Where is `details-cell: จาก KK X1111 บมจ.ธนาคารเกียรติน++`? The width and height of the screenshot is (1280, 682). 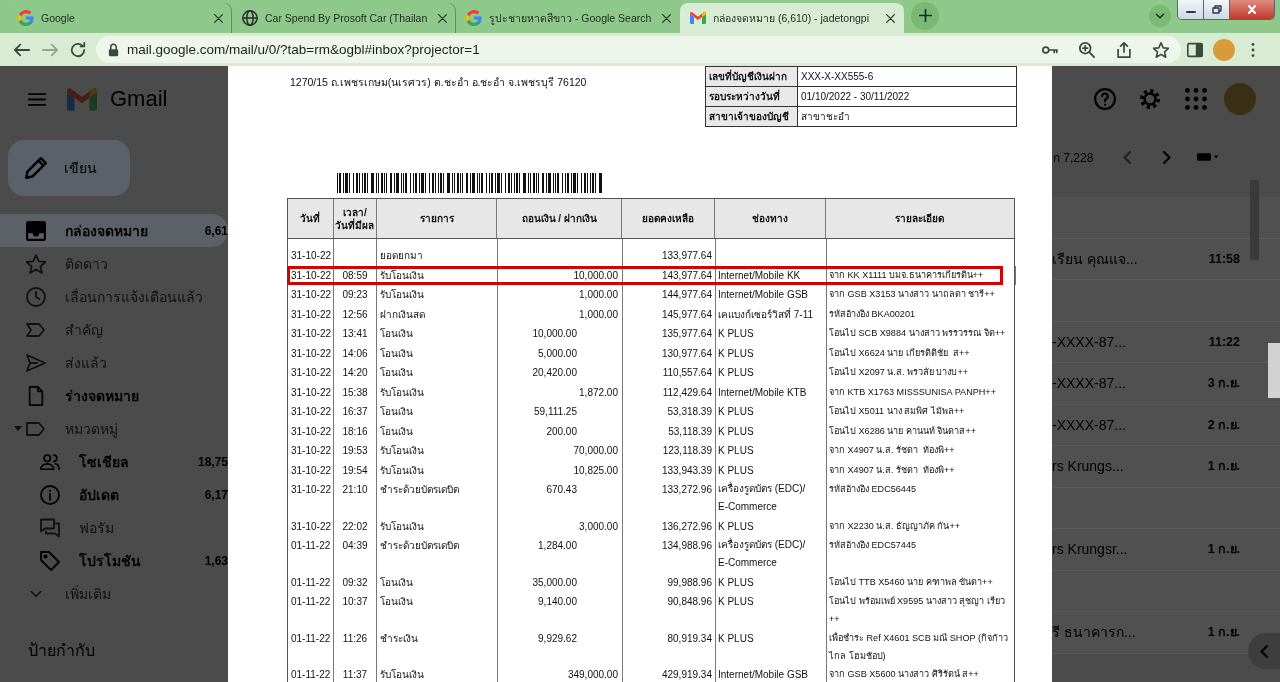
details-cell: จาก KK X1111 บมจ.ธนาคารเกียรติน++ is located at coordinates (921, 275).